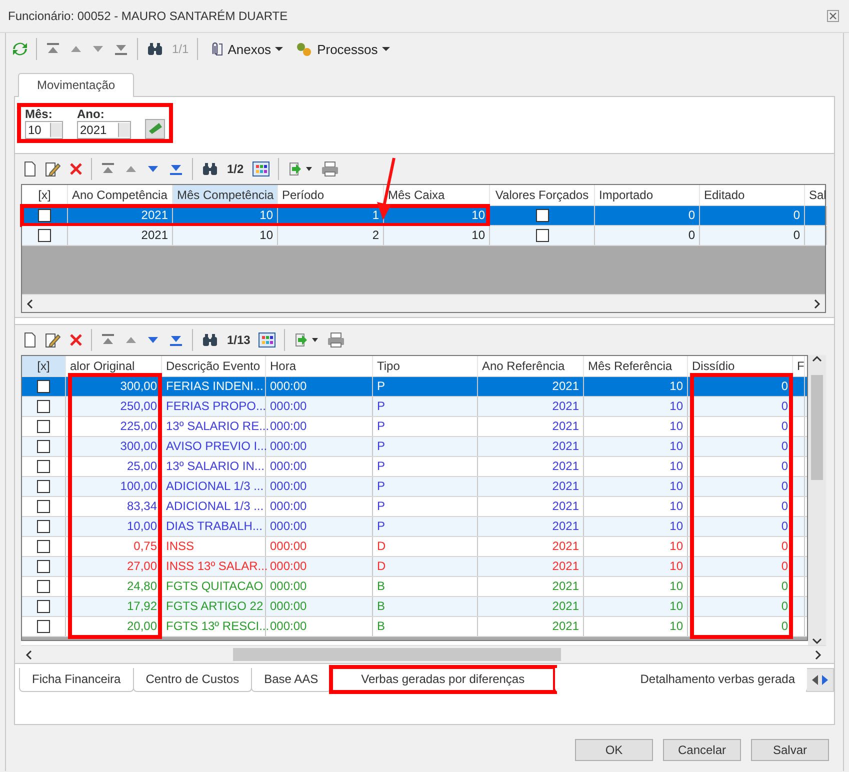 Image resolution: width=849 pixels, height=772 pixels. What do you see at coordinates (114, 466) in the screenshot?
I see `table-cell: 25,00` at bounding box center [114, 466].